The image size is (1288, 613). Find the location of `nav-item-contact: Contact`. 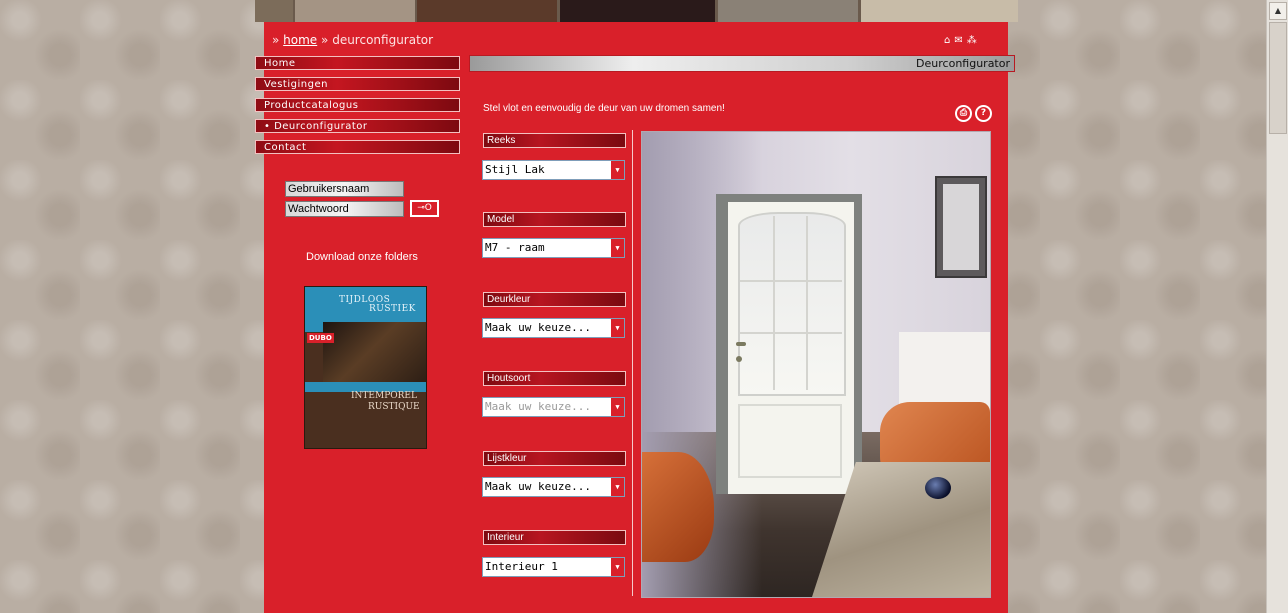

nav-item-contact: Contact is located at coordinates (357, 147).